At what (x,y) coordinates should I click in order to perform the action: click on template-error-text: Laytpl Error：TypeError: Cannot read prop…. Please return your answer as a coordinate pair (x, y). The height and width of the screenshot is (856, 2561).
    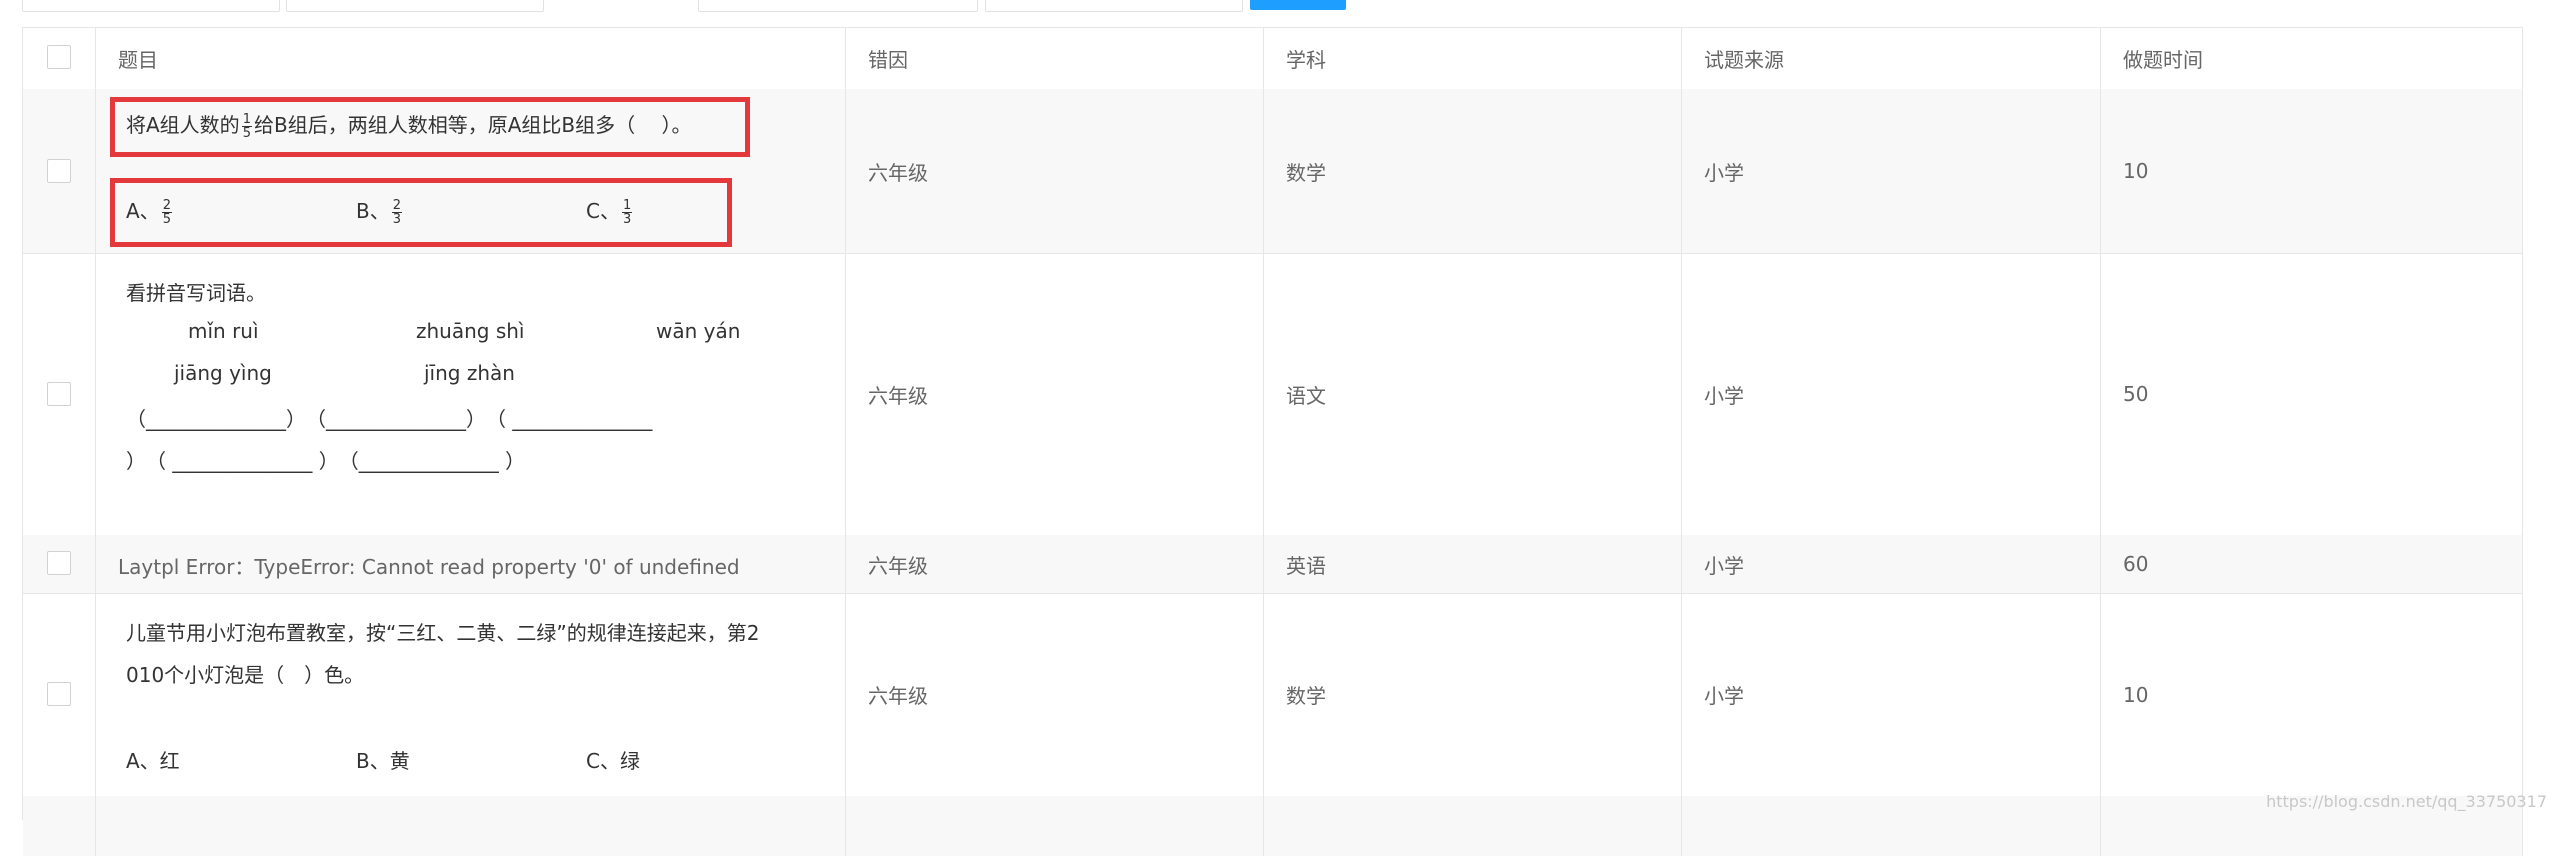
    Looking at the image, I should click on (429, 567).